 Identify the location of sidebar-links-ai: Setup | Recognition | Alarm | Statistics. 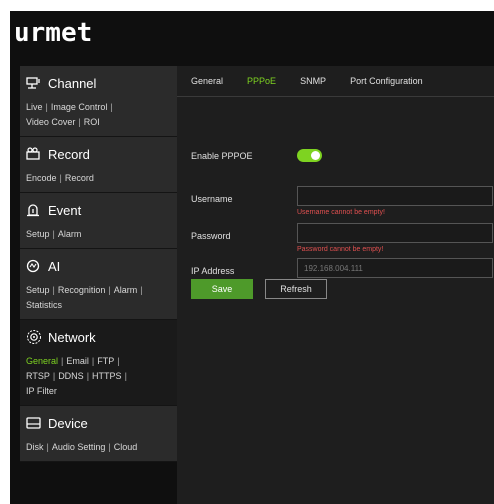
(84, 297).